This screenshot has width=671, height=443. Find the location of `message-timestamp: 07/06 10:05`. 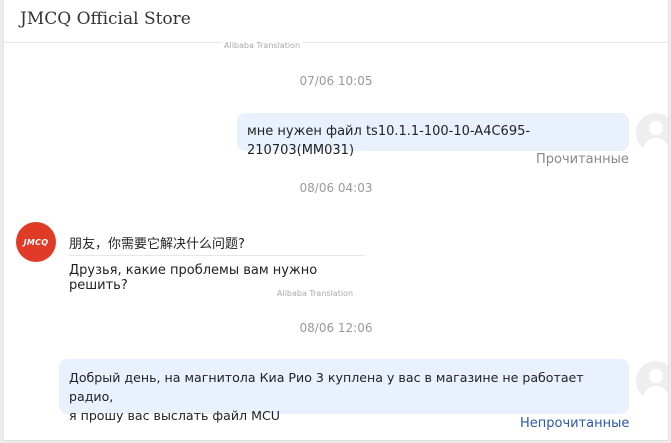

message-timestamp: 07/06 10:05 is located at coordinates (336, 81).